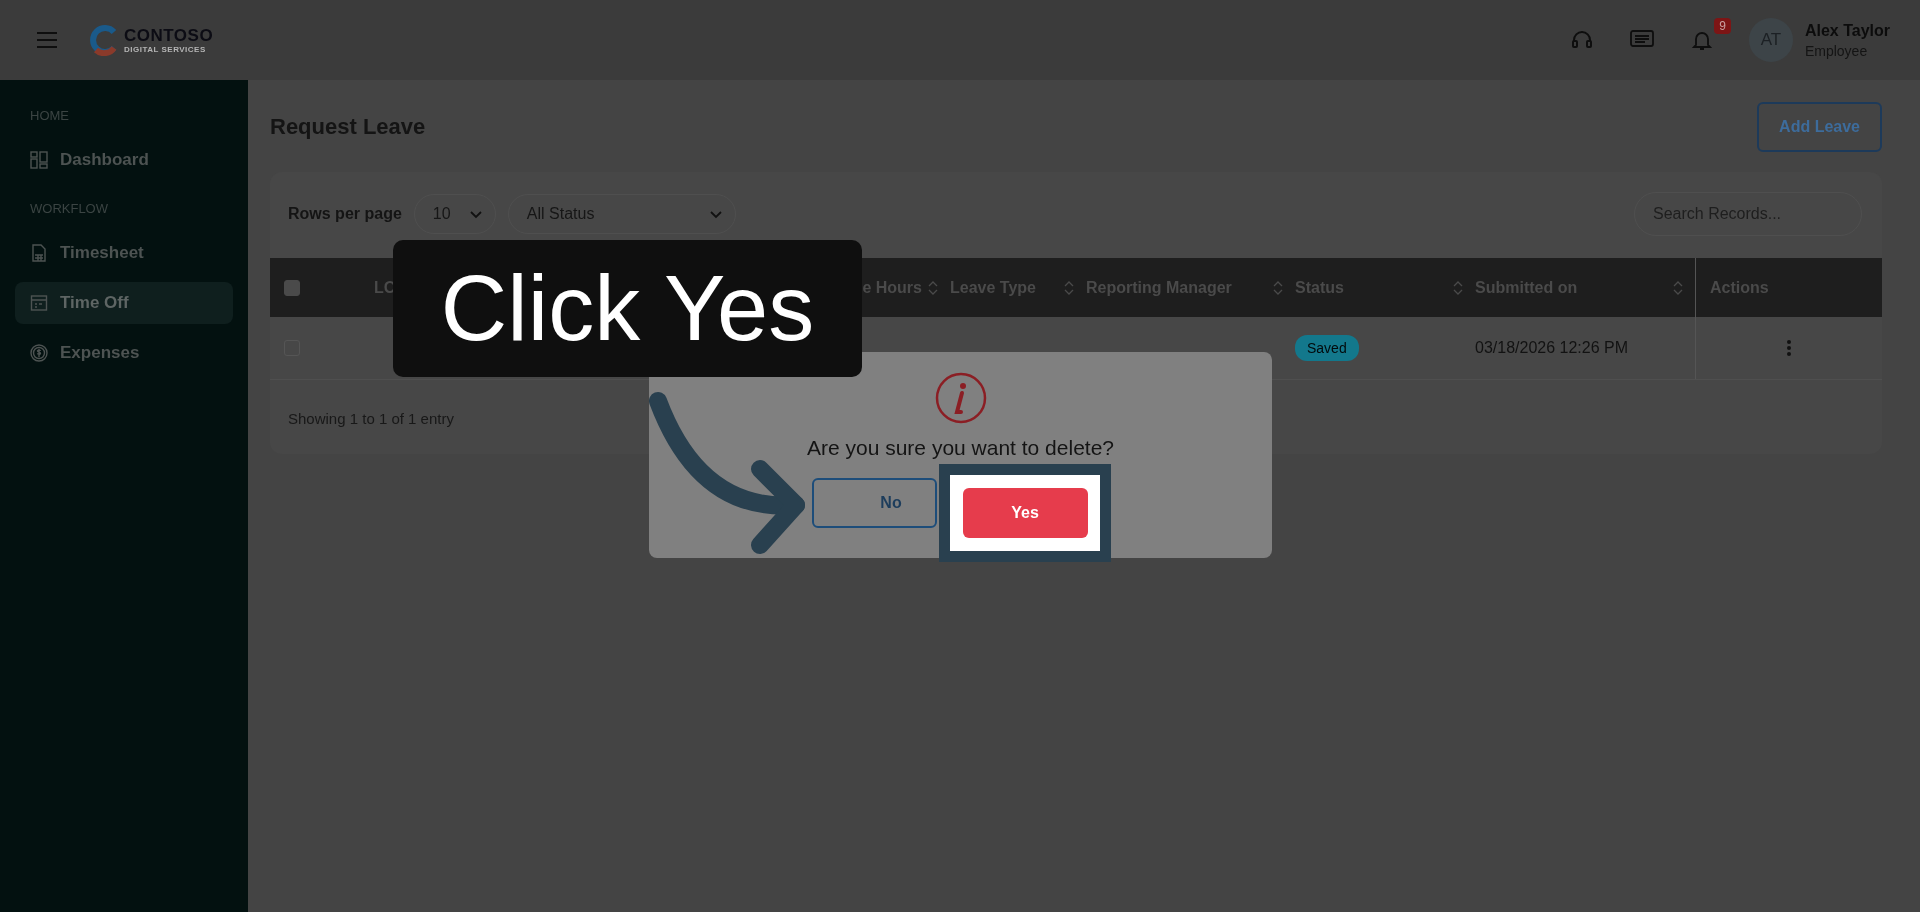 The height and width of the screenshot is (912, 1920). Describe the element at coordinates (1327, 348) in the screenshot. I see `status-tag: Saved` at that location.